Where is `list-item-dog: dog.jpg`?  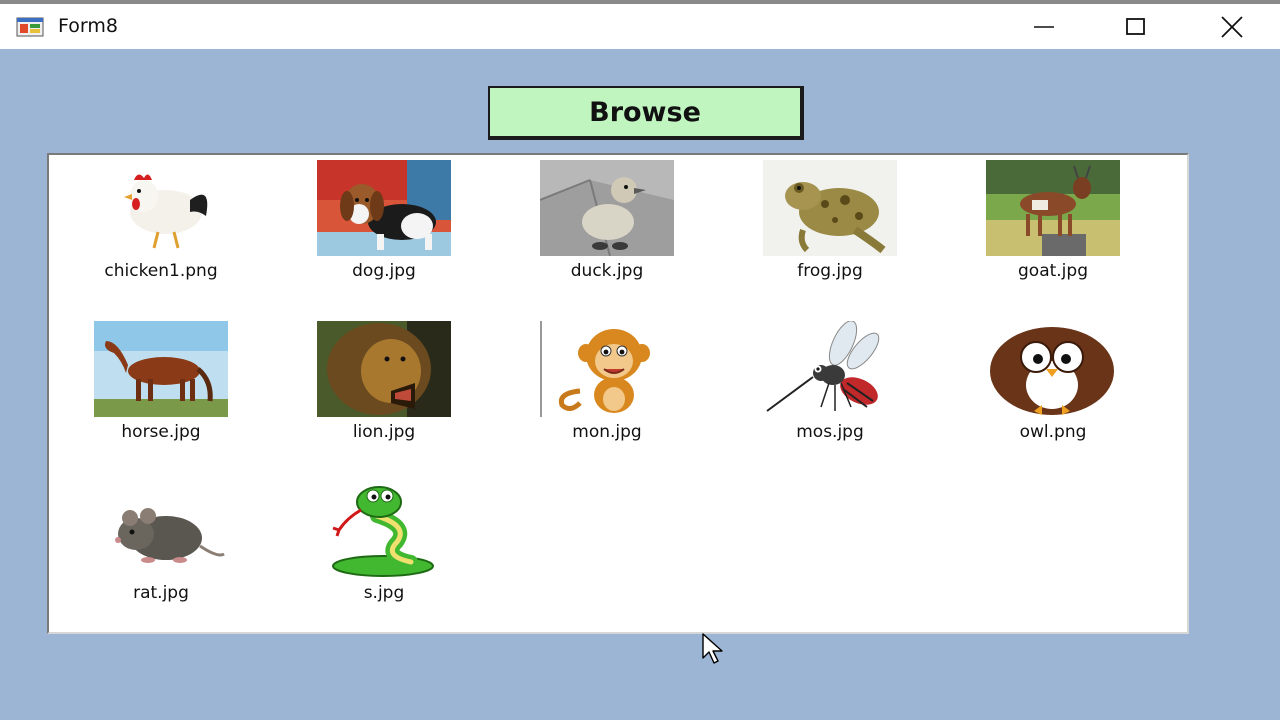
list-item-dog: dog.jpg is located at coordinates (377, 225).